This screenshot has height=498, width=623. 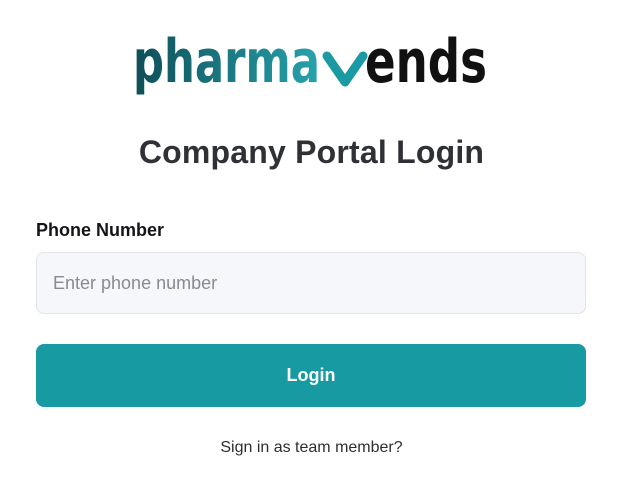 I want to click on logo-text-pharma: pharma, so click(x=226, y=63).